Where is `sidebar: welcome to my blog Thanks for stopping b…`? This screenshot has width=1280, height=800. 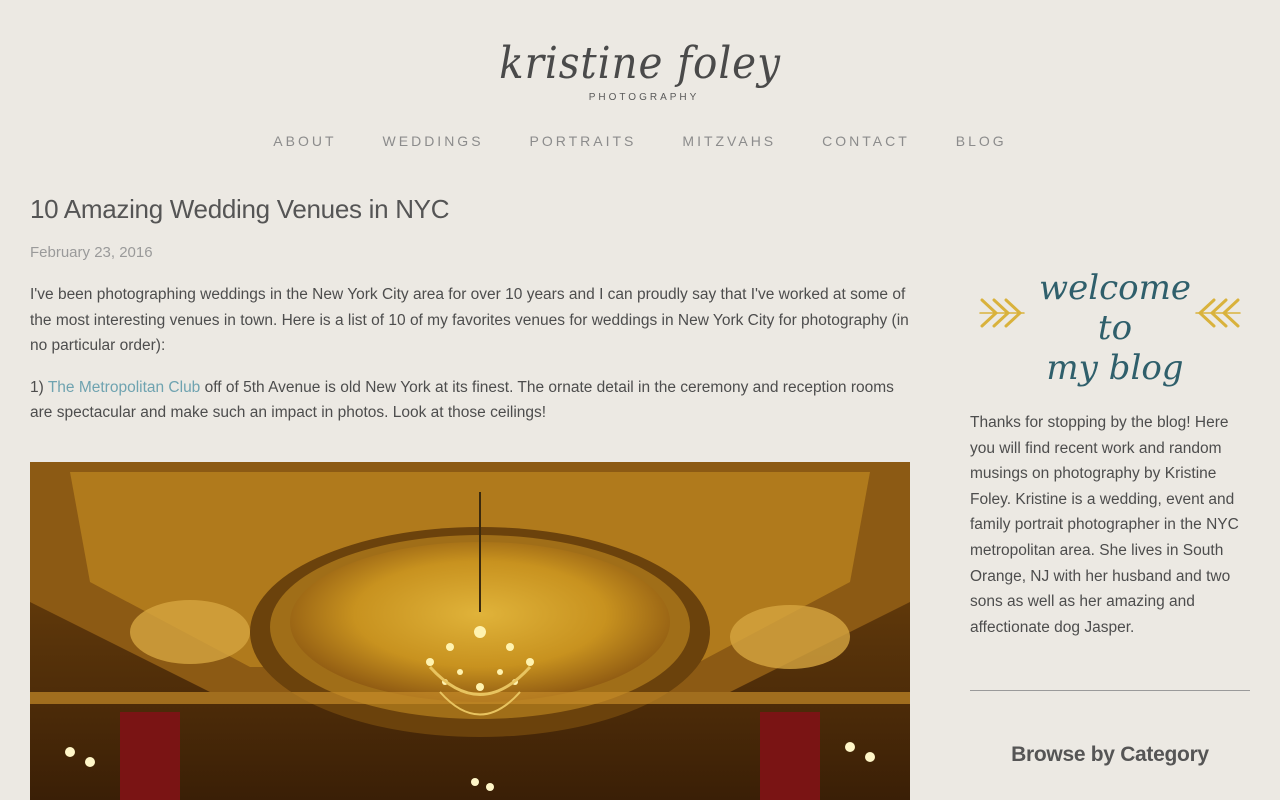 sidebar: welcome to my blog Thanks for stopping b… is located at coordinates (1110, 513).